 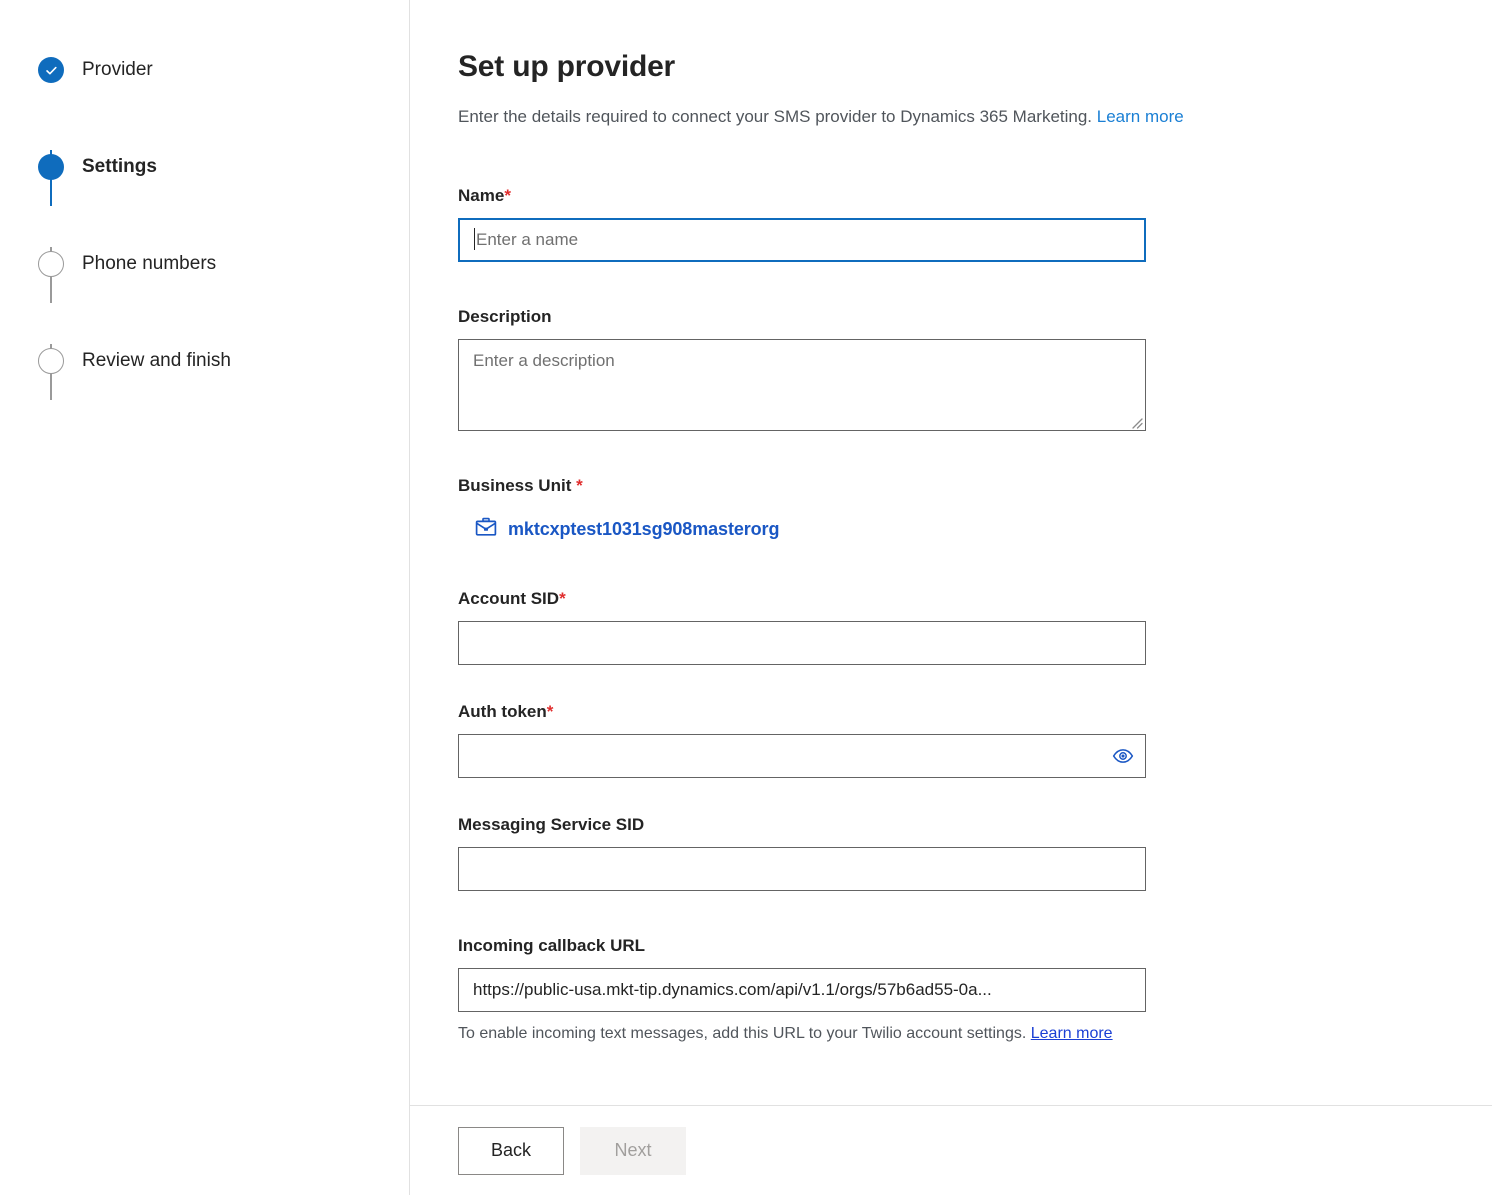 I want to click on field-account-sid: Account SID*, so click(x=975, y=626).